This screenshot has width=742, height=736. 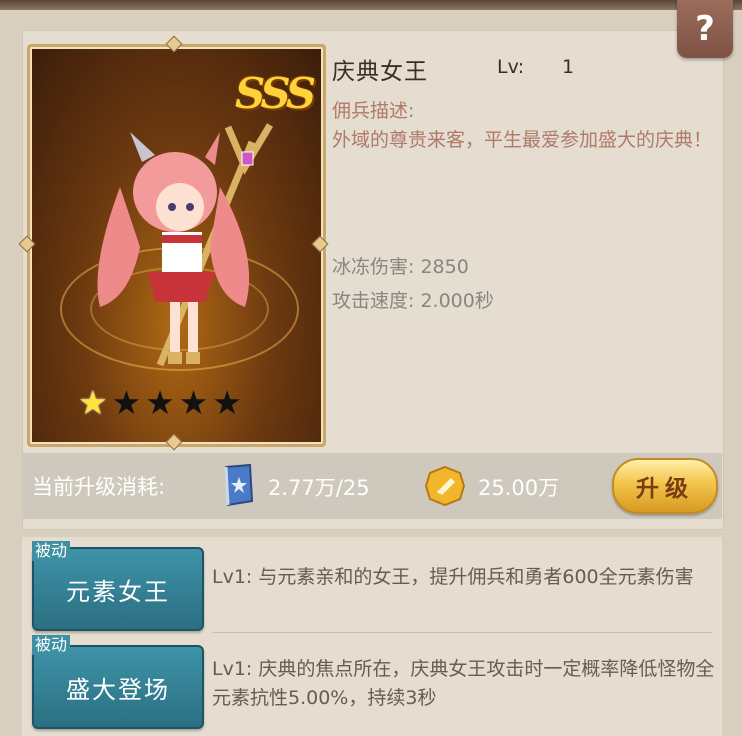 What do you see at coordinates (371, 5) in the screenshot?
I see `top-frame` at bounding box center [371, 5].